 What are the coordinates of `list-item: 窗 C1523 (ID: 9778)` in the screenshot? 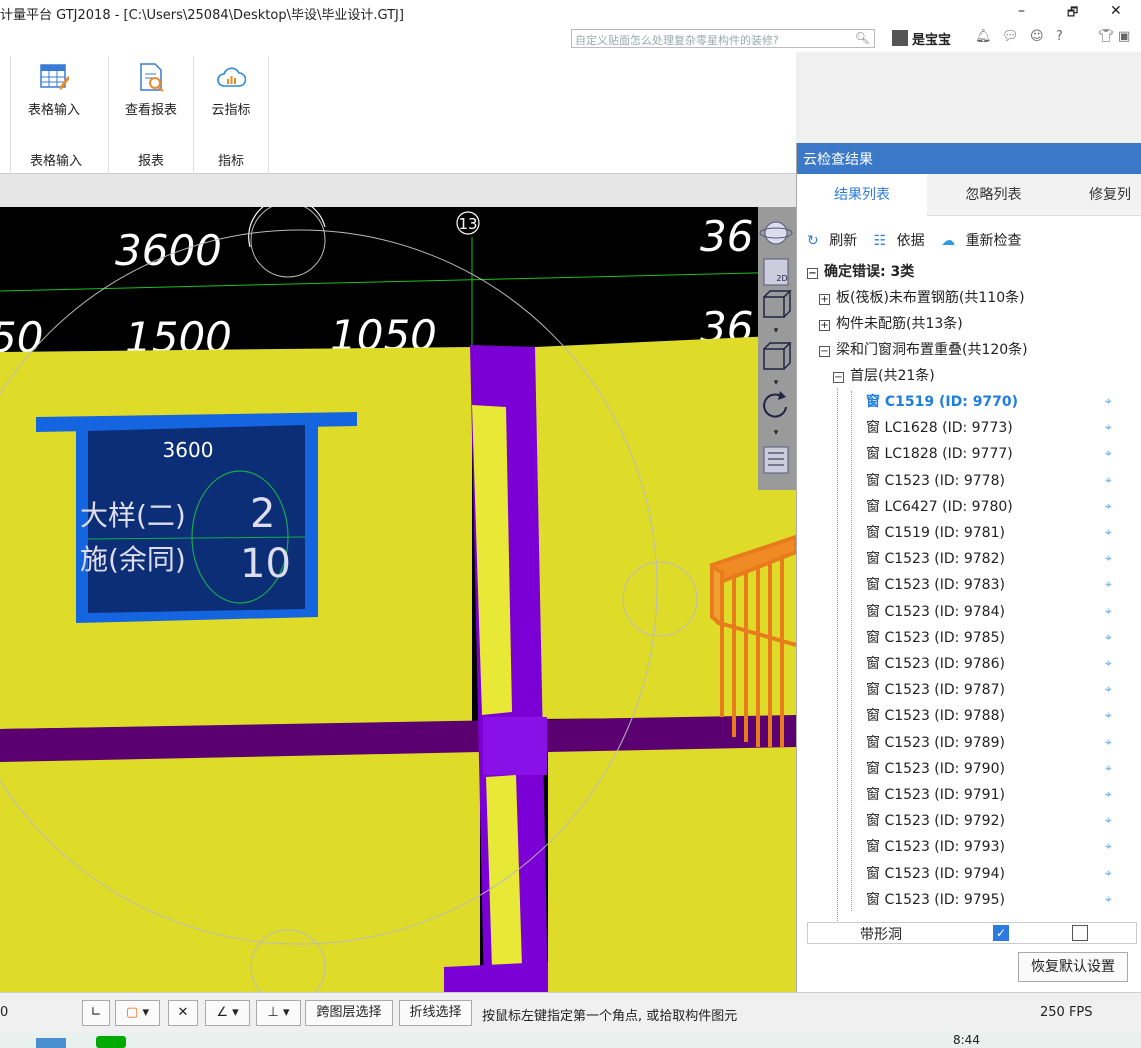 It's located at (935, 481).